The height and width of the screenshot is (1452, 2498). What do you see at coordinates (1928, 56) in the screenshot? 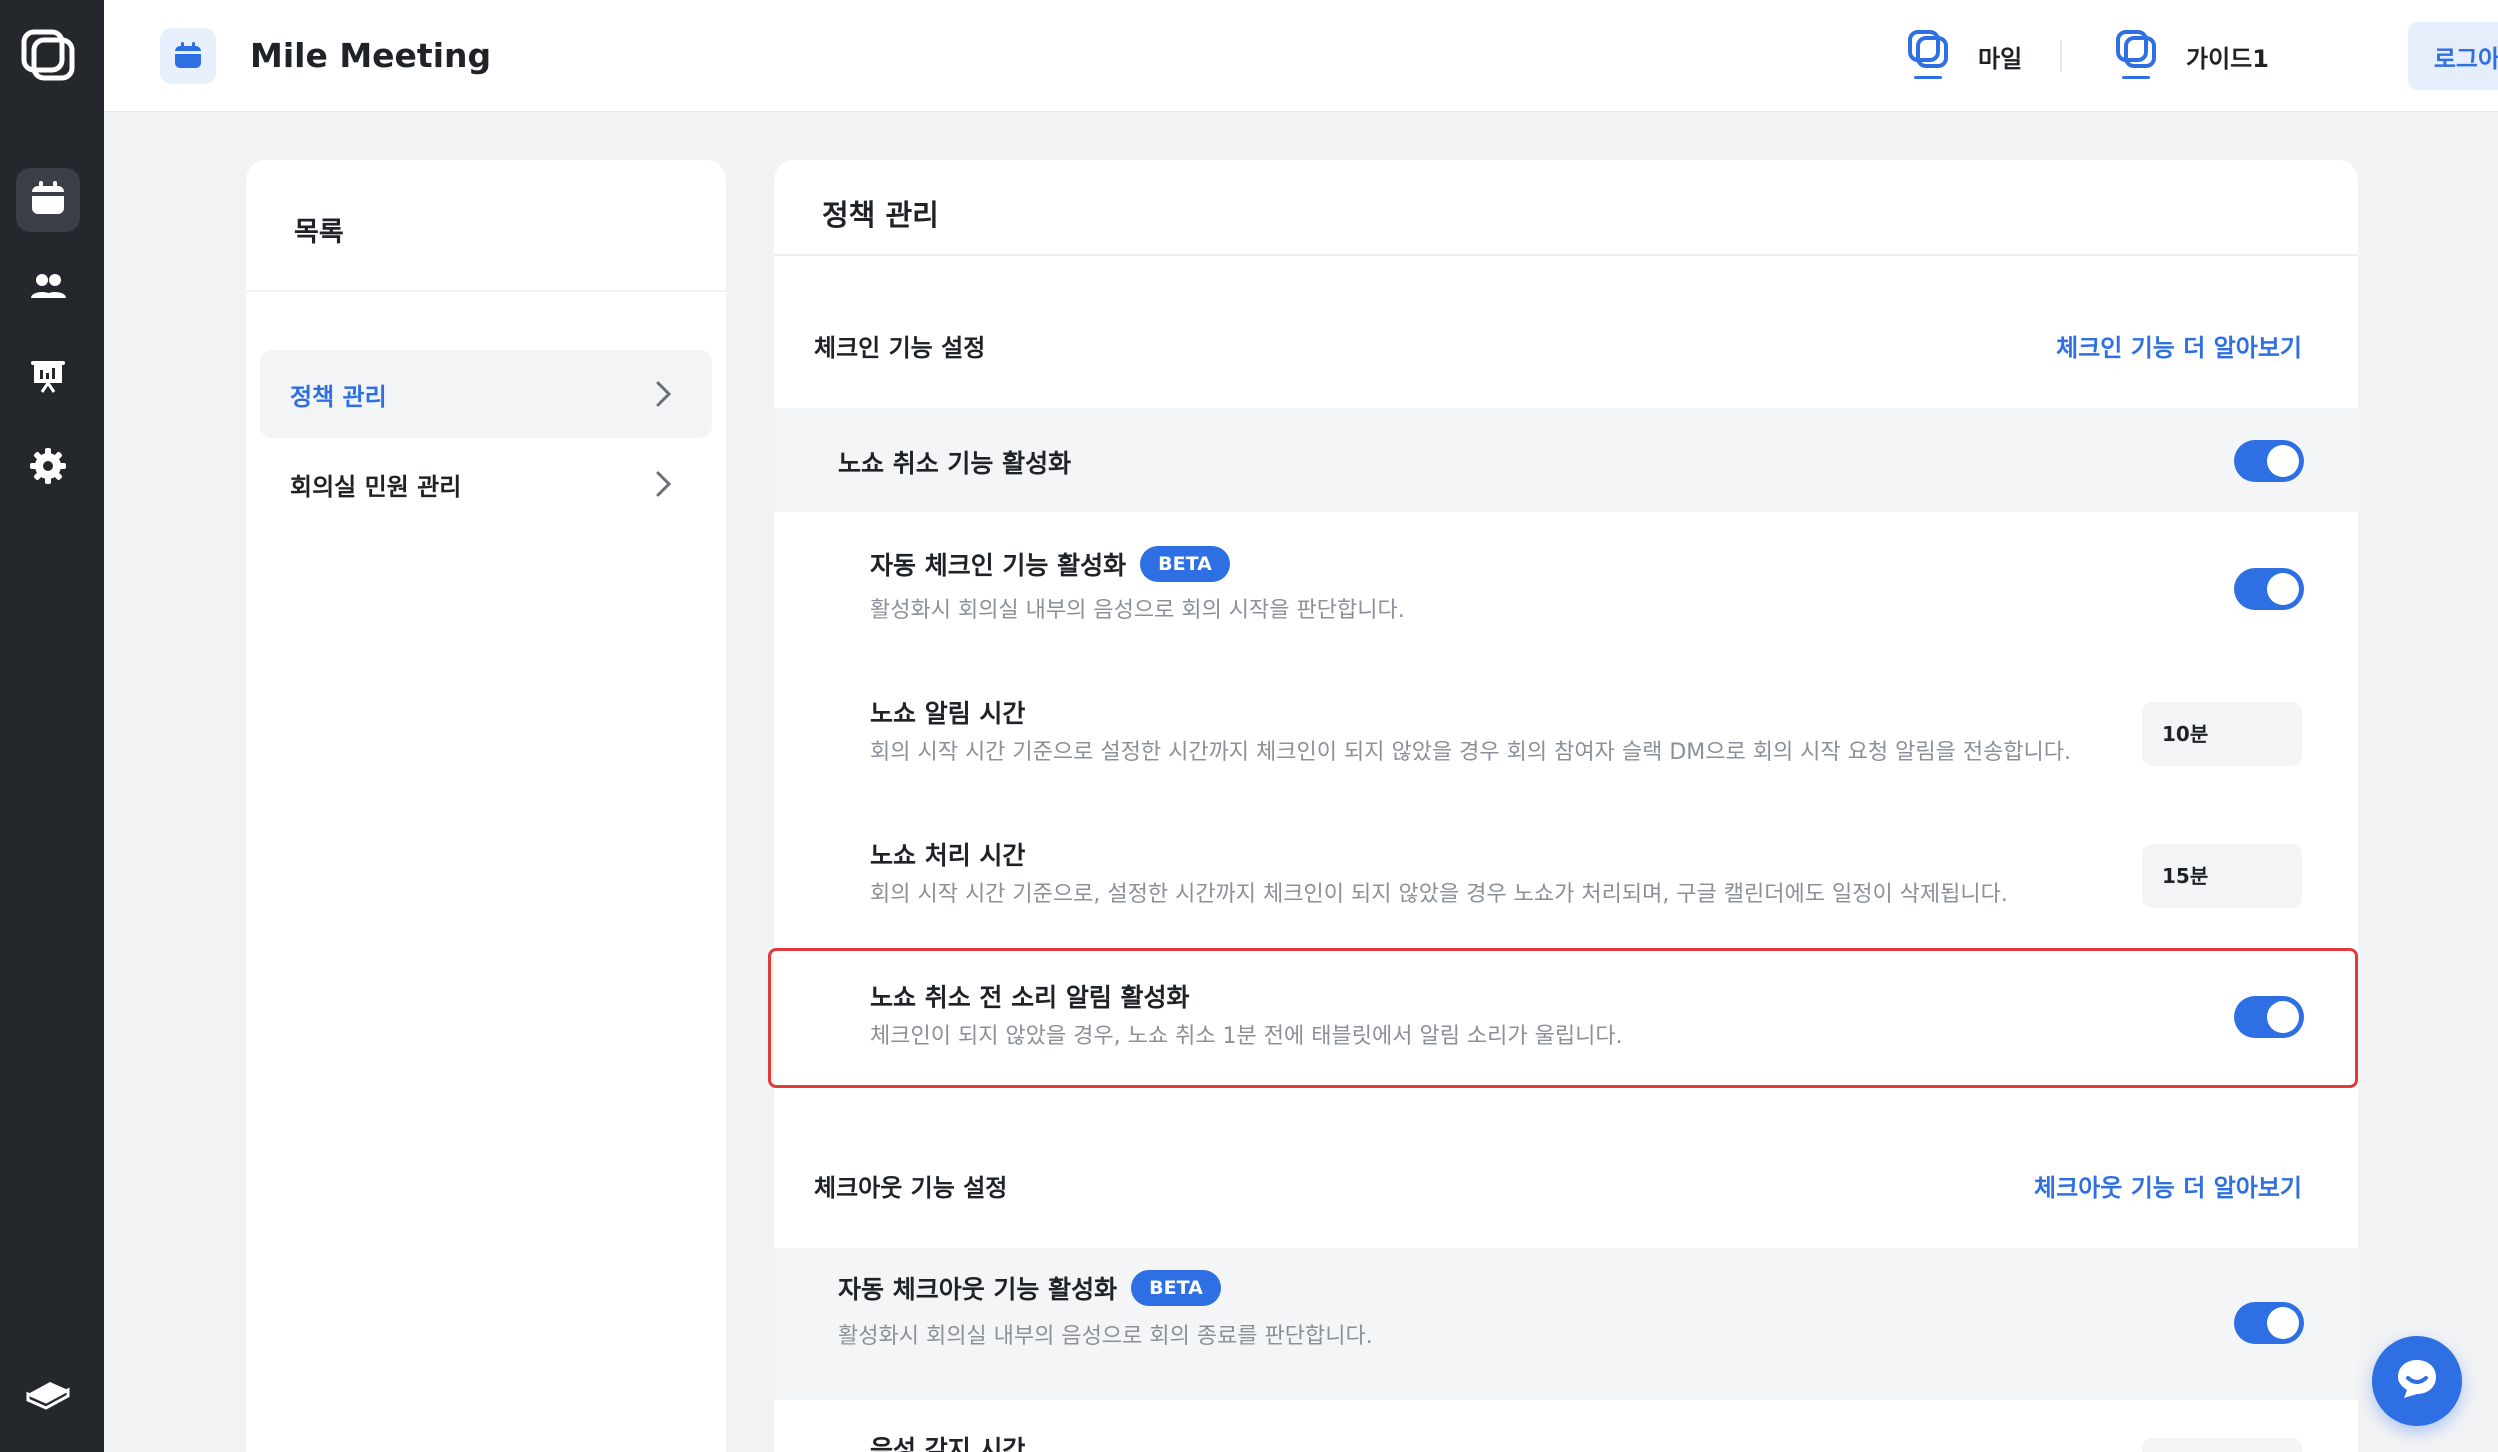
I see `workspace-logo-icon` at bounding box center [1928, 56].